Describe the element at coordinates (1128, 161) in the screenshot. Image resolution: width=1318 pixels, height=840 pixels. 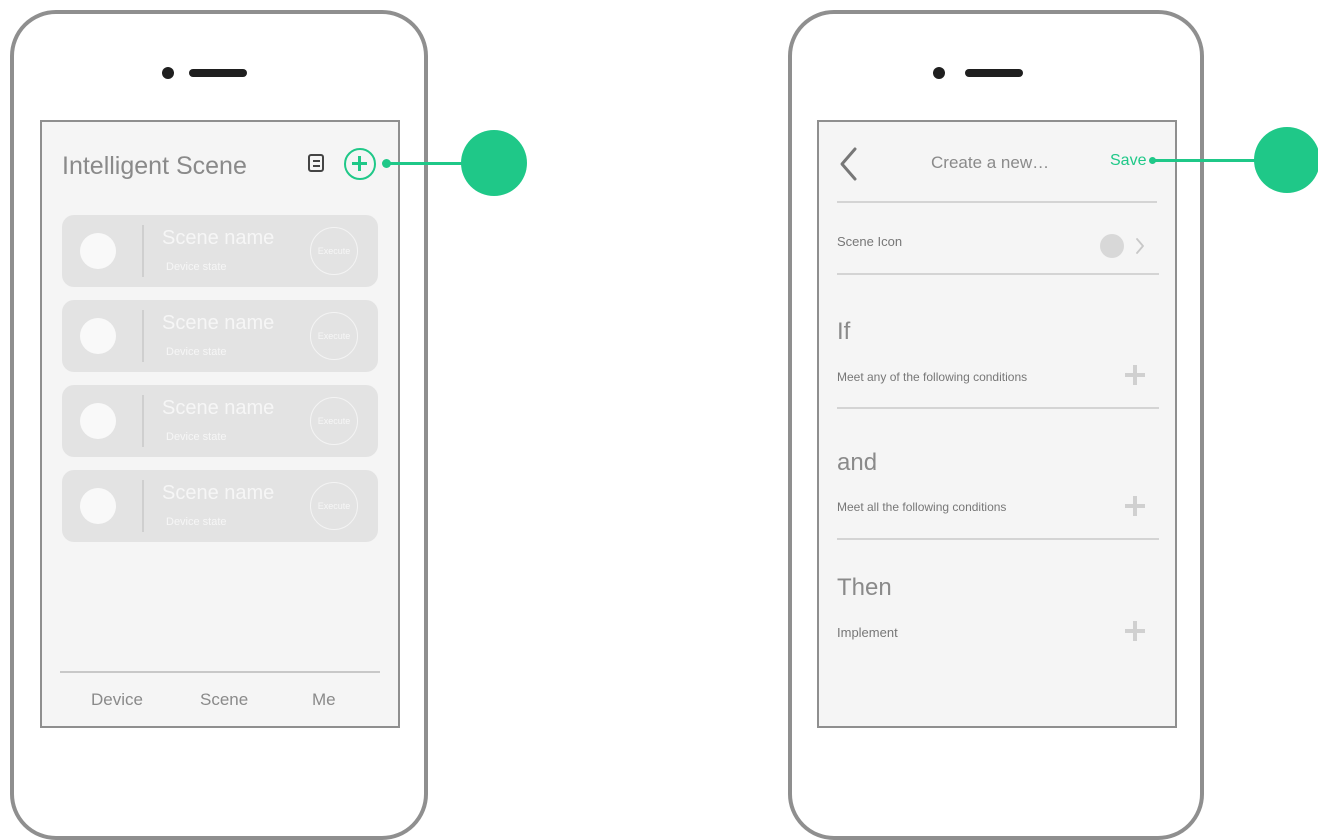
I see `save-button: Save` at that location.